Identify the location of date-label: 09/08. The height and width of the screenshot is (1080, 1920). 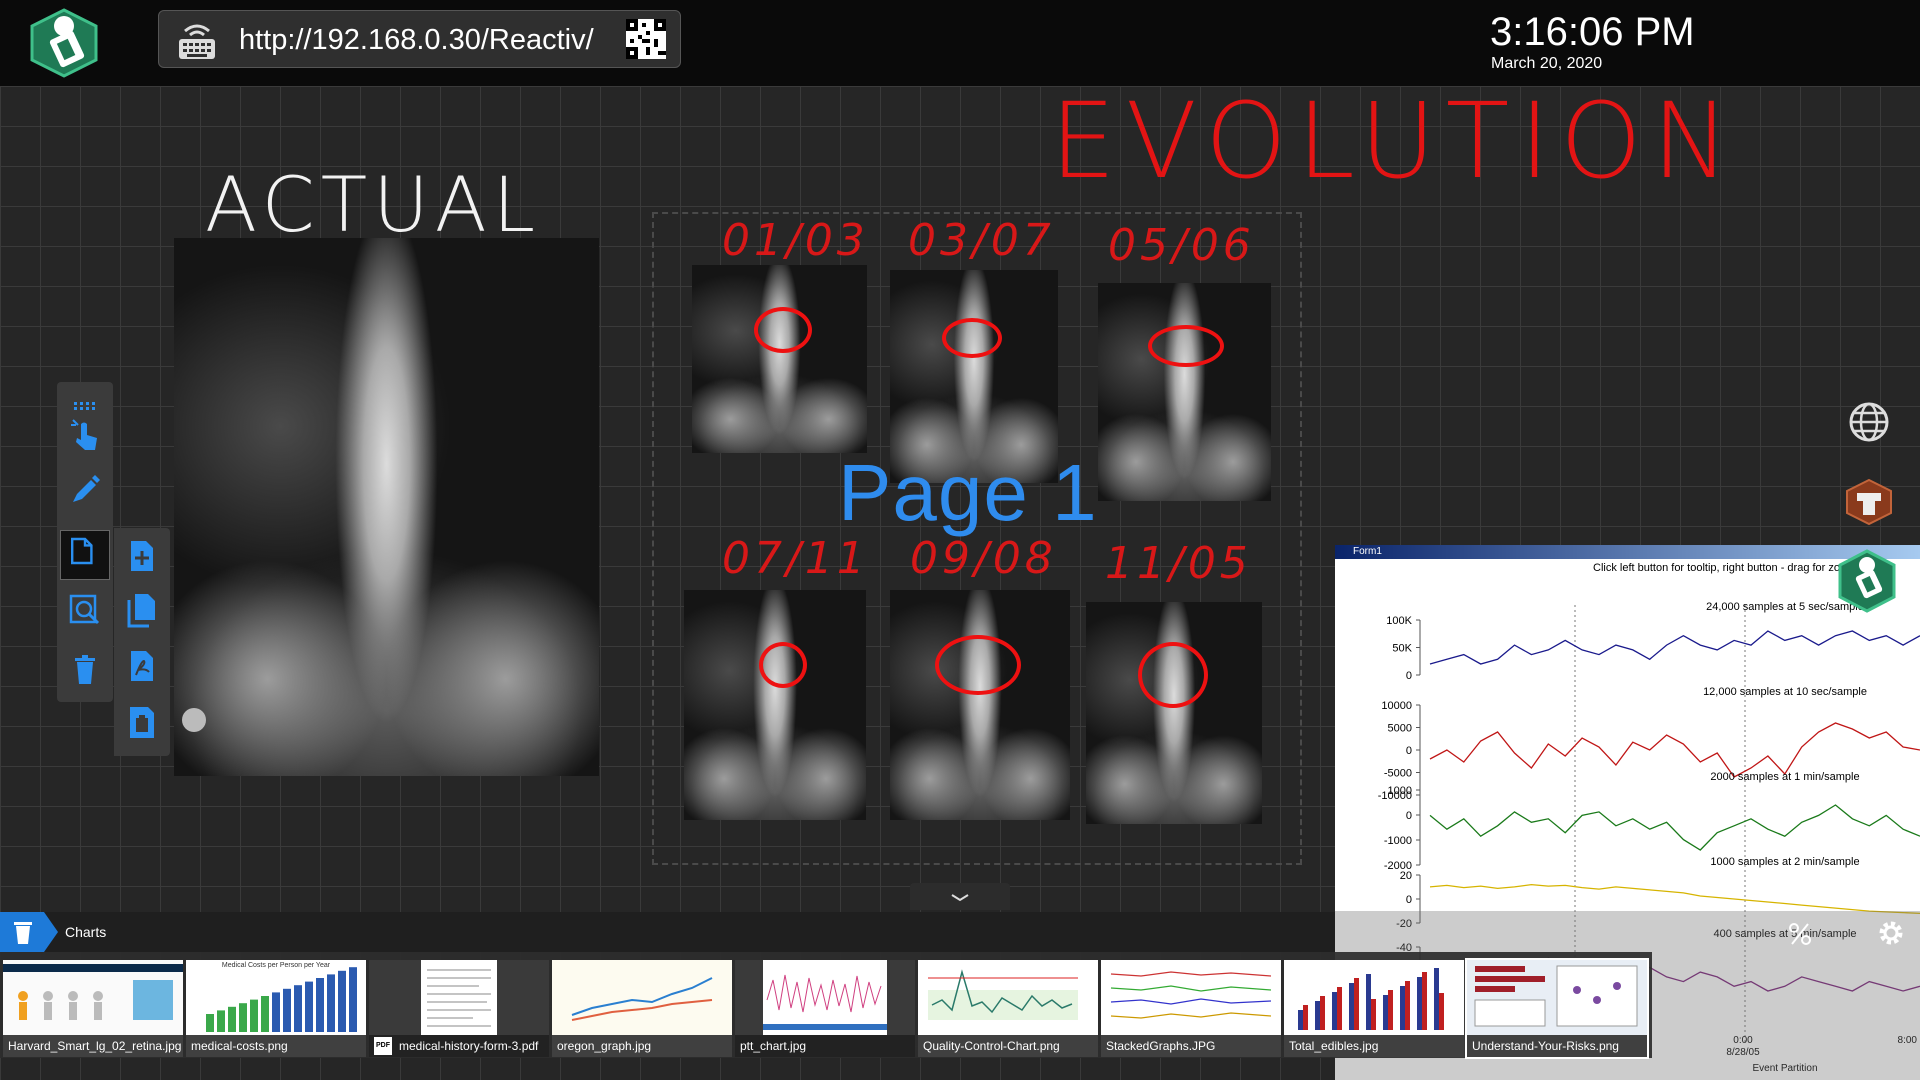
(983, 558).